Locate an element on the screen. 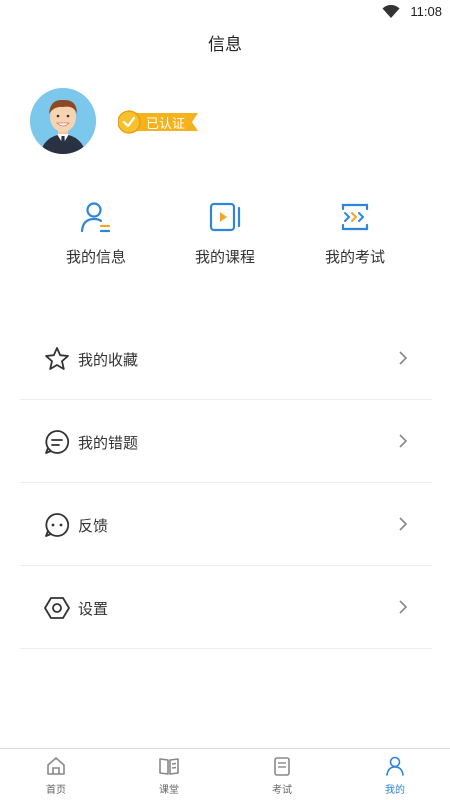  exam-tab-icon is located at coordinates (282, 766).